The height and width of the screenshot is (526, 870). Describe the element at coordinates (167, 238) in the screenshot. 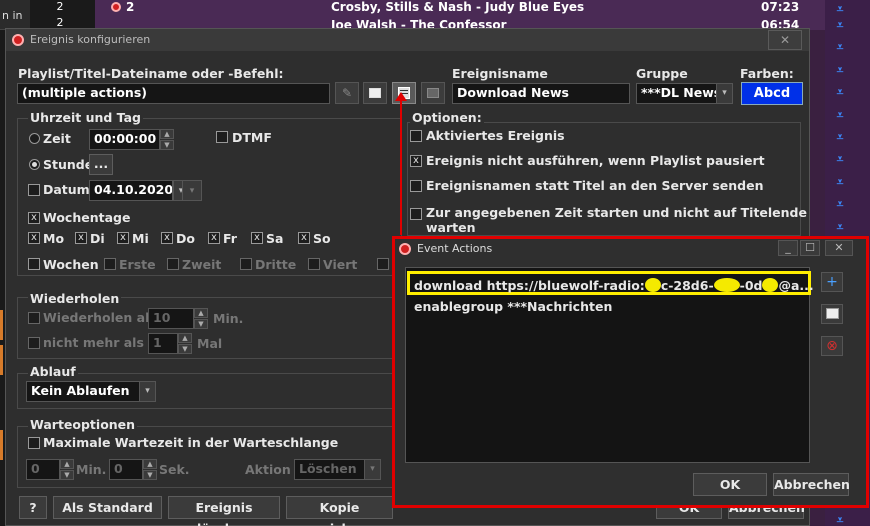

I see `day-checkbox-do: x` at that location.